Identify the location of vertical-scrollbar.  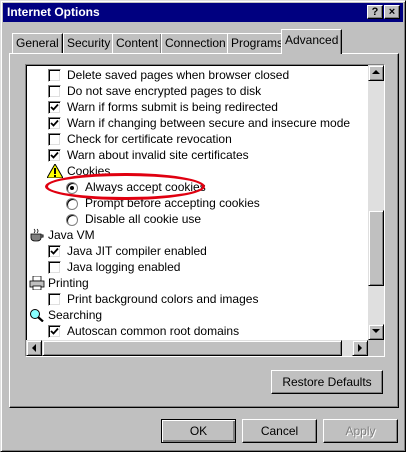
(376, 202).